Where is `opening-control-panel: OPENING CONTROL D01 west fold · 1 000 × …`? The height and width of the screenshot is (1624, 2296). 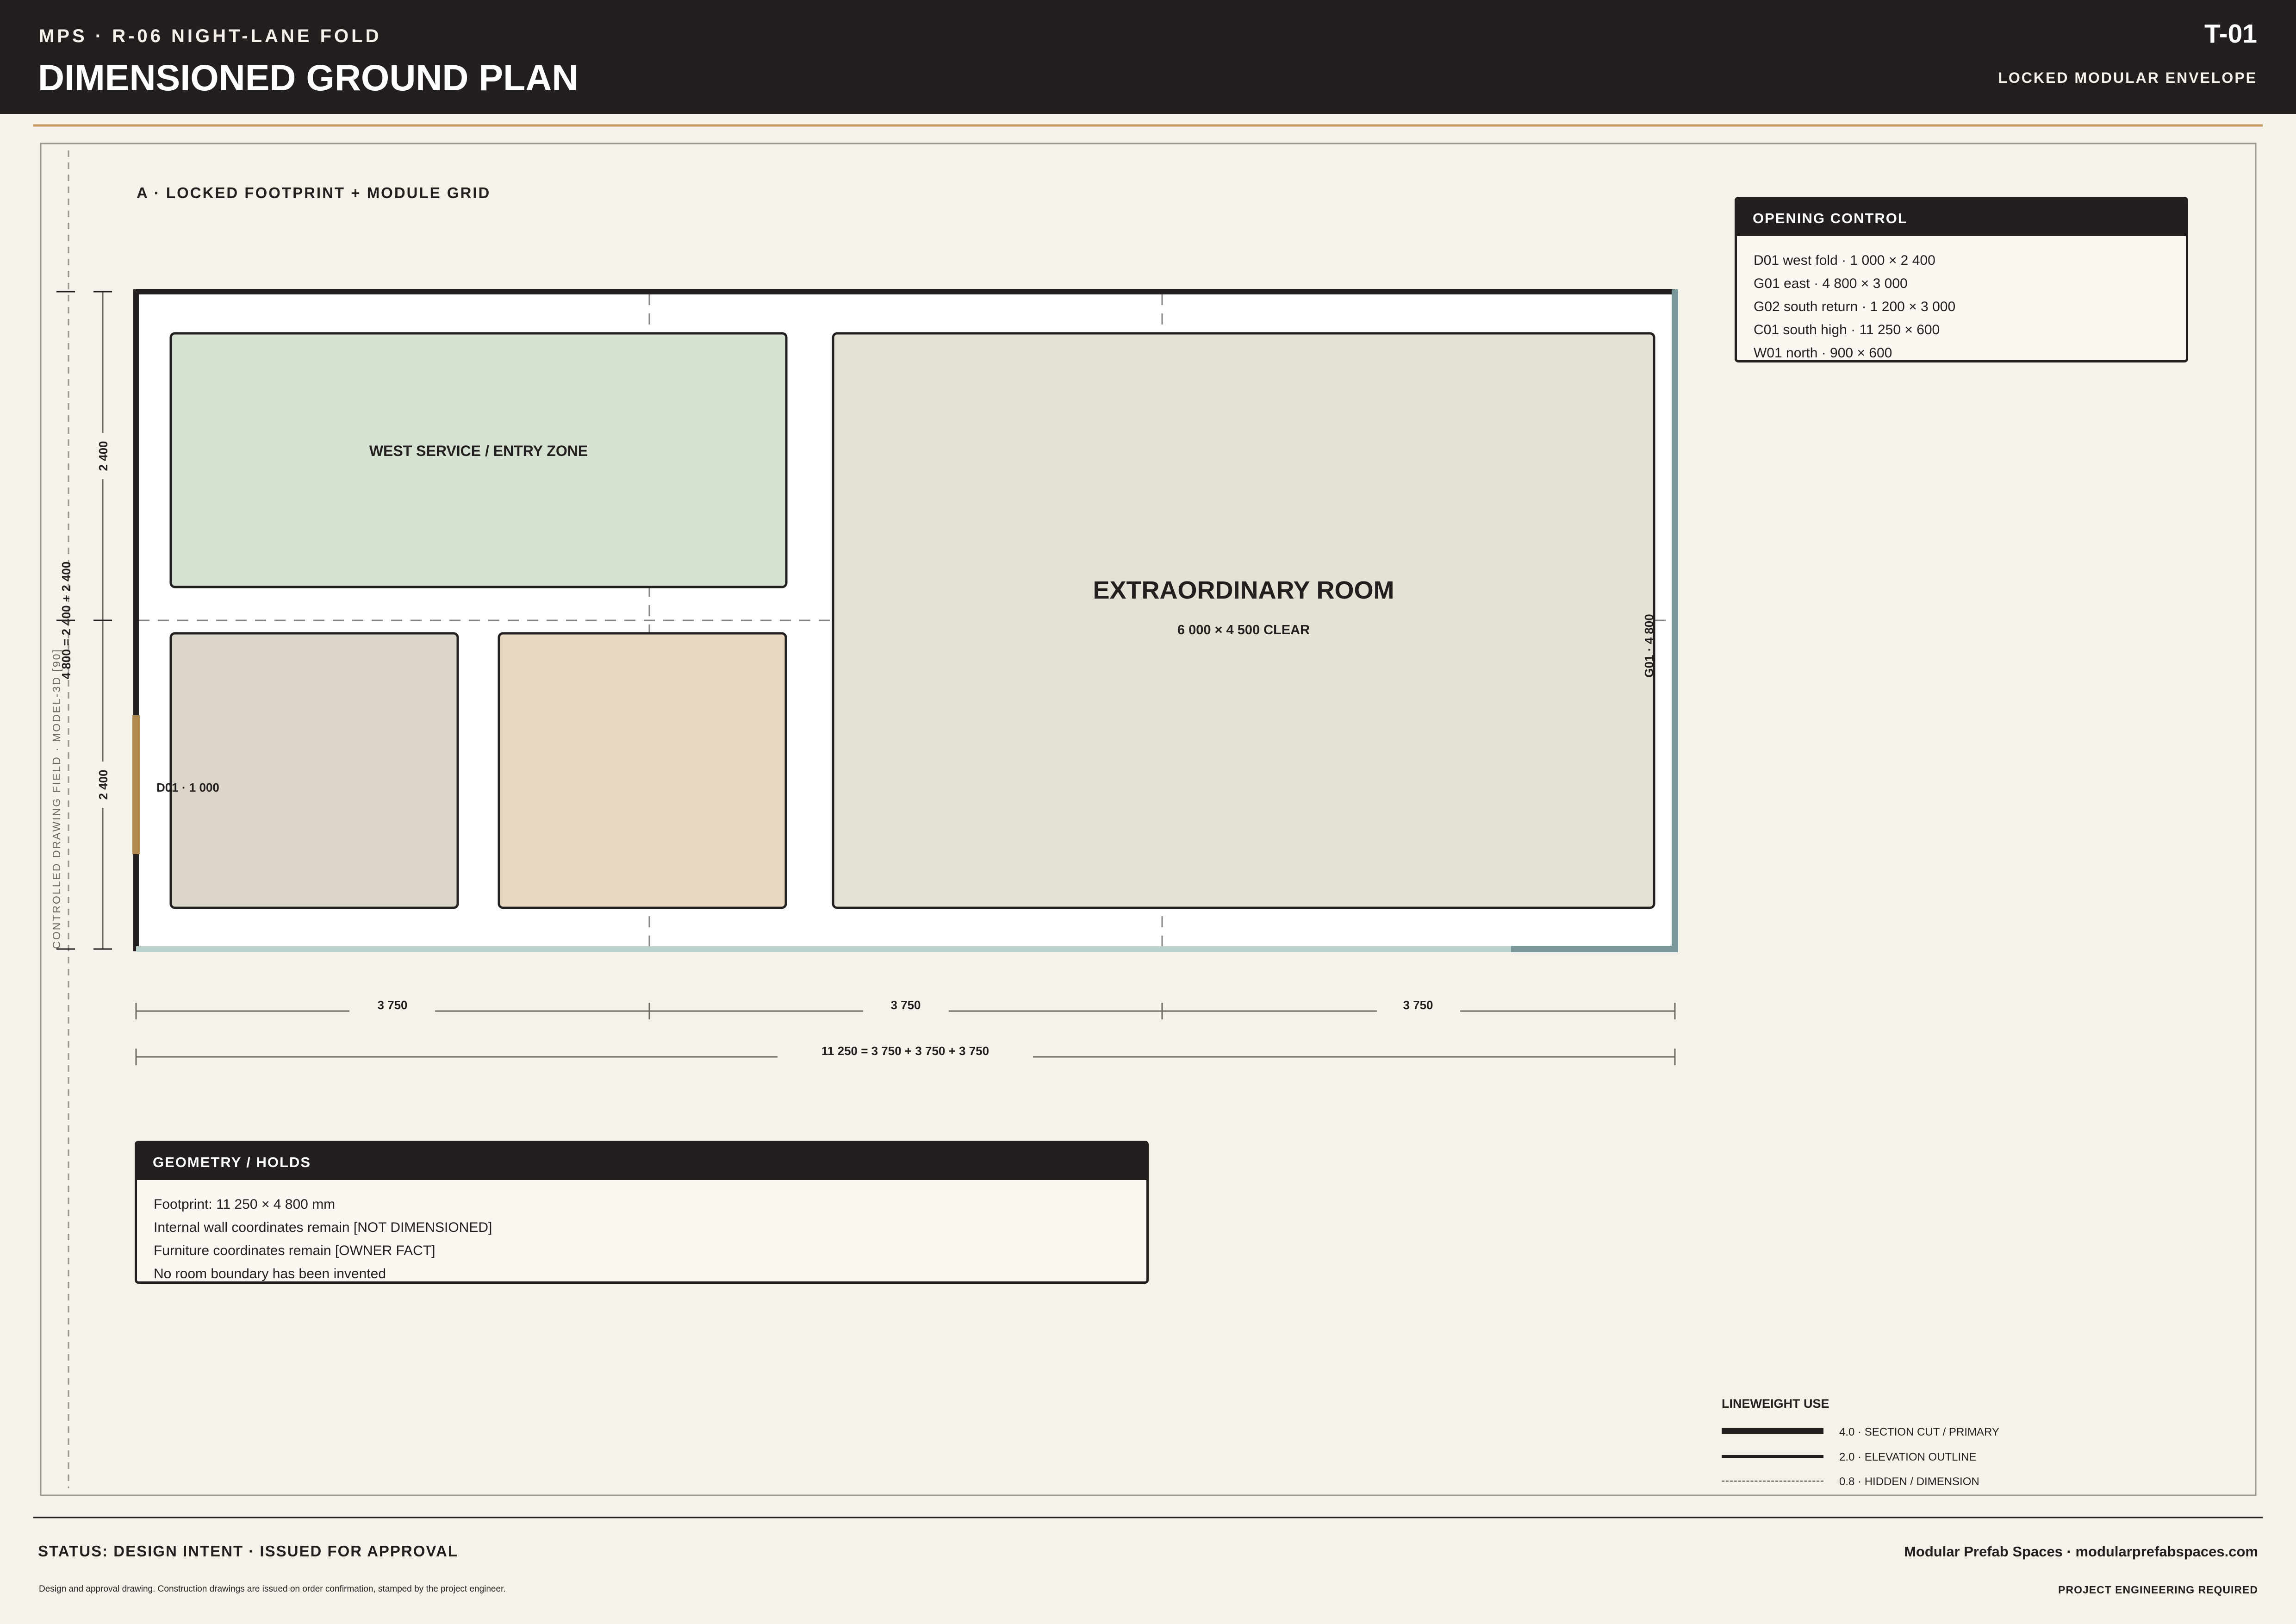
opening-control-panel: OPENING CONTROL D01 west fold · 1 000 × … is located at coordinates (1962, 279).